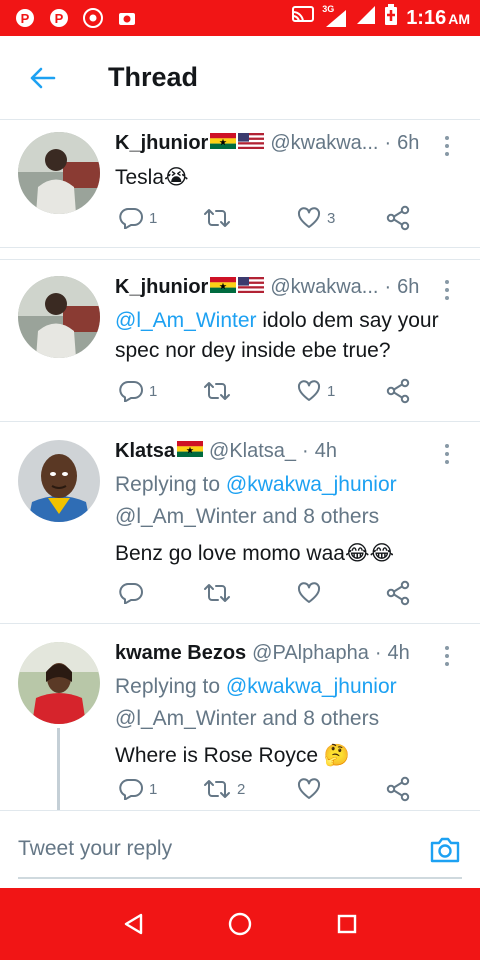 The image size is (480, 960). Describe the element at coordinates (391, 18) in the screenshot. I see `battery-charging-icon` at that location.